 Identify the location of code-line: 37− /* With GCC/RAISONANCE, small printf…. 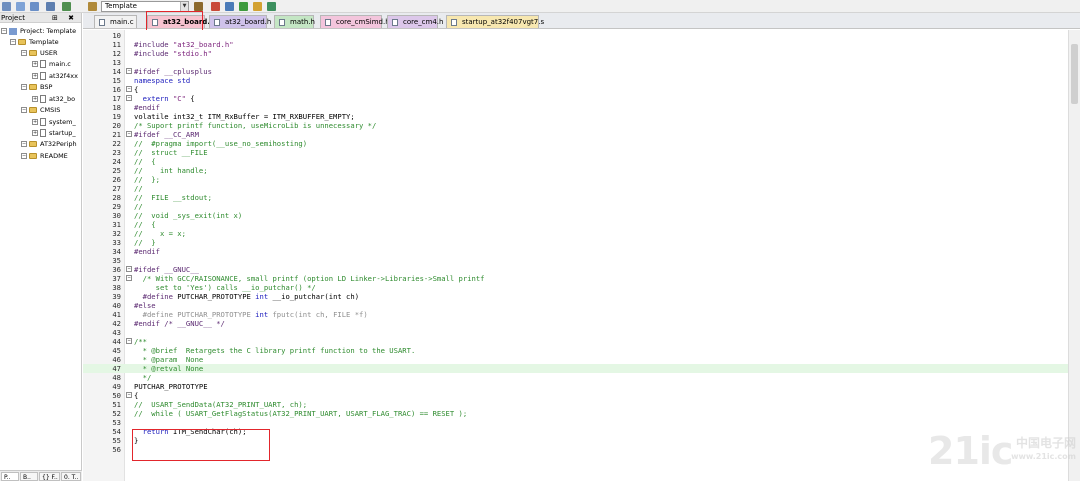
(581, 278).